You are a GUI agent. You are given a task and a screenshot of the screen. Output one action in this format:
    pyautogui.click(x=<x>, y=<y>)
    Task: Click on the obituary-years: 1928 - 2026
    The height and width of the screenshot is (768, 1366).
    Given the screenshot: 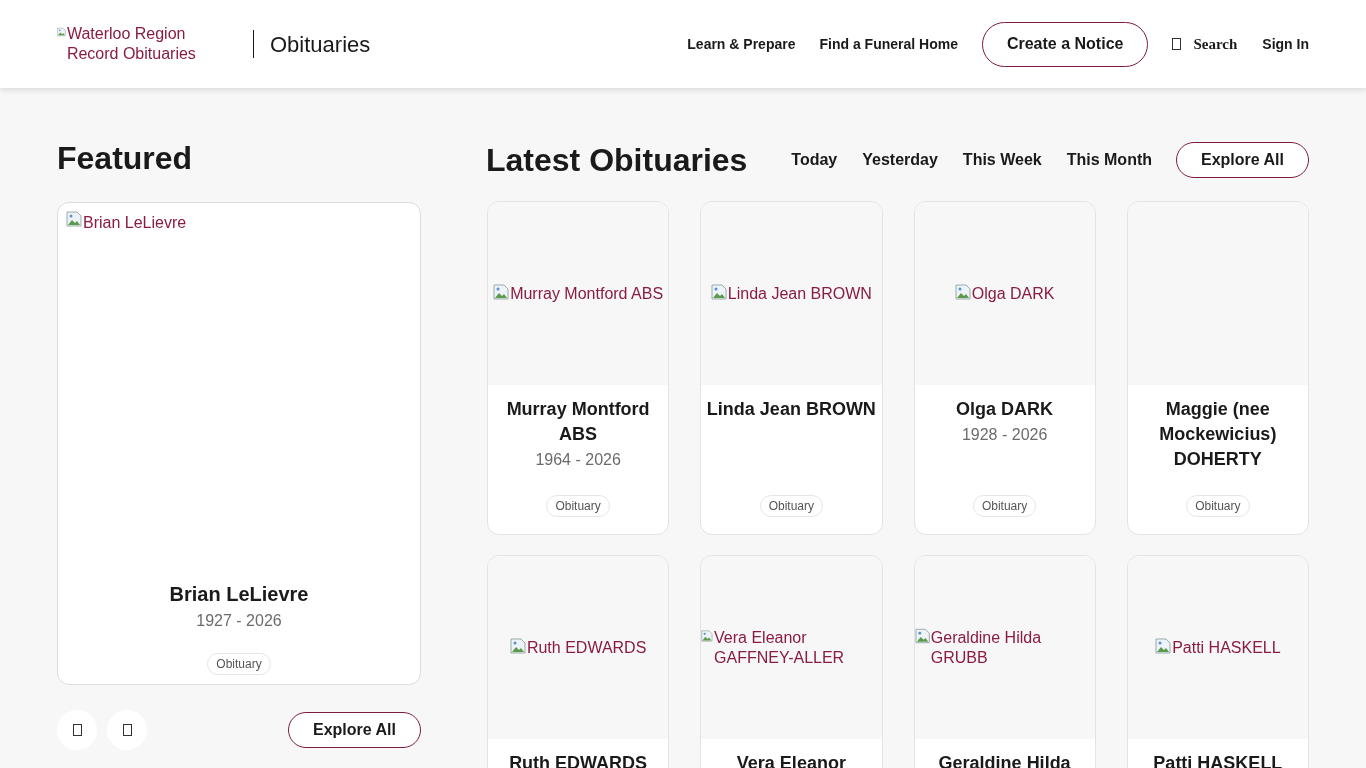 What is the action you would take?
    pyautogui.click(x=1004, y=435)
    